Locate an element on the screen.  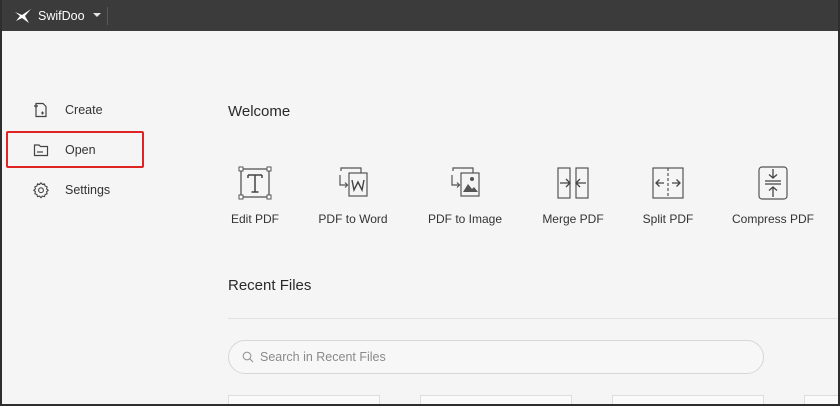
merge-pdf-icon is located at coordinates (573, 183).